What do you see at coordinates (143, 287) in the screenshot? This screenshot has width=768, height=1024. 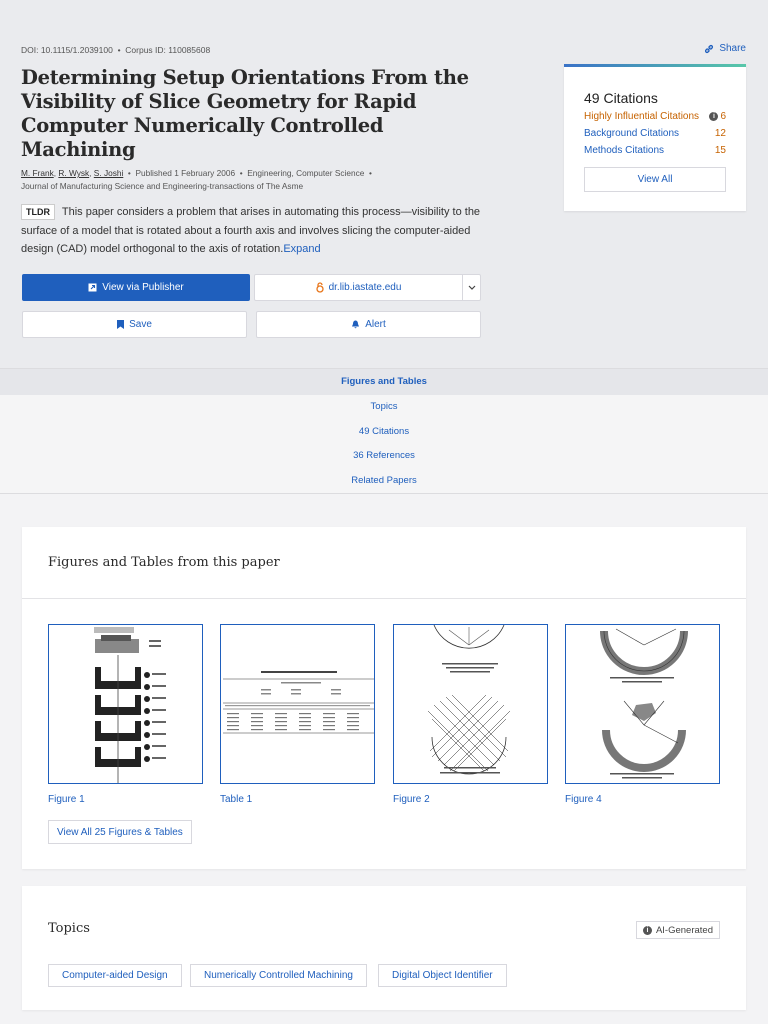 I see `view-via-publisher-label: View via Publisher` at bounding box center [143, 287].